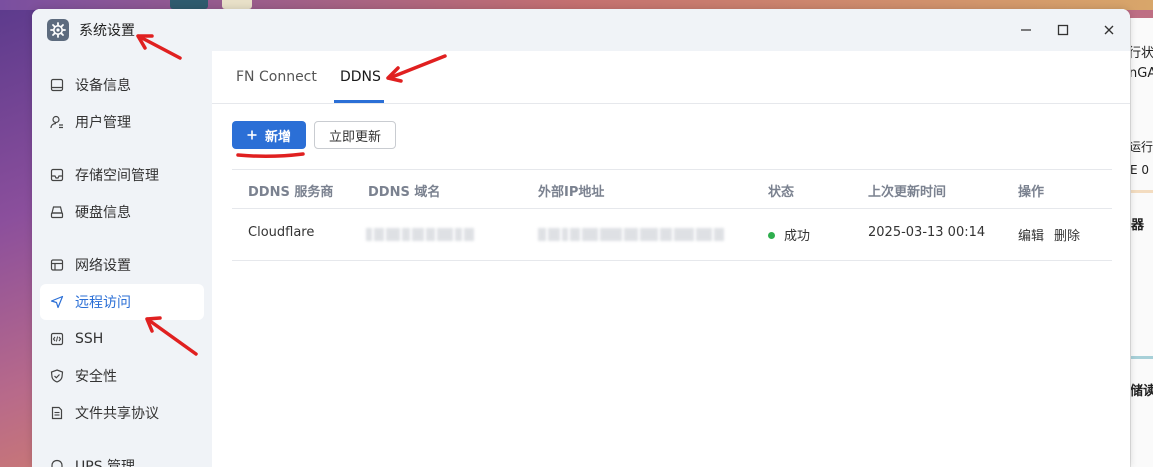 This screenshot has width=1153, height=467. I want to click on user-icon, so click(57, 122).